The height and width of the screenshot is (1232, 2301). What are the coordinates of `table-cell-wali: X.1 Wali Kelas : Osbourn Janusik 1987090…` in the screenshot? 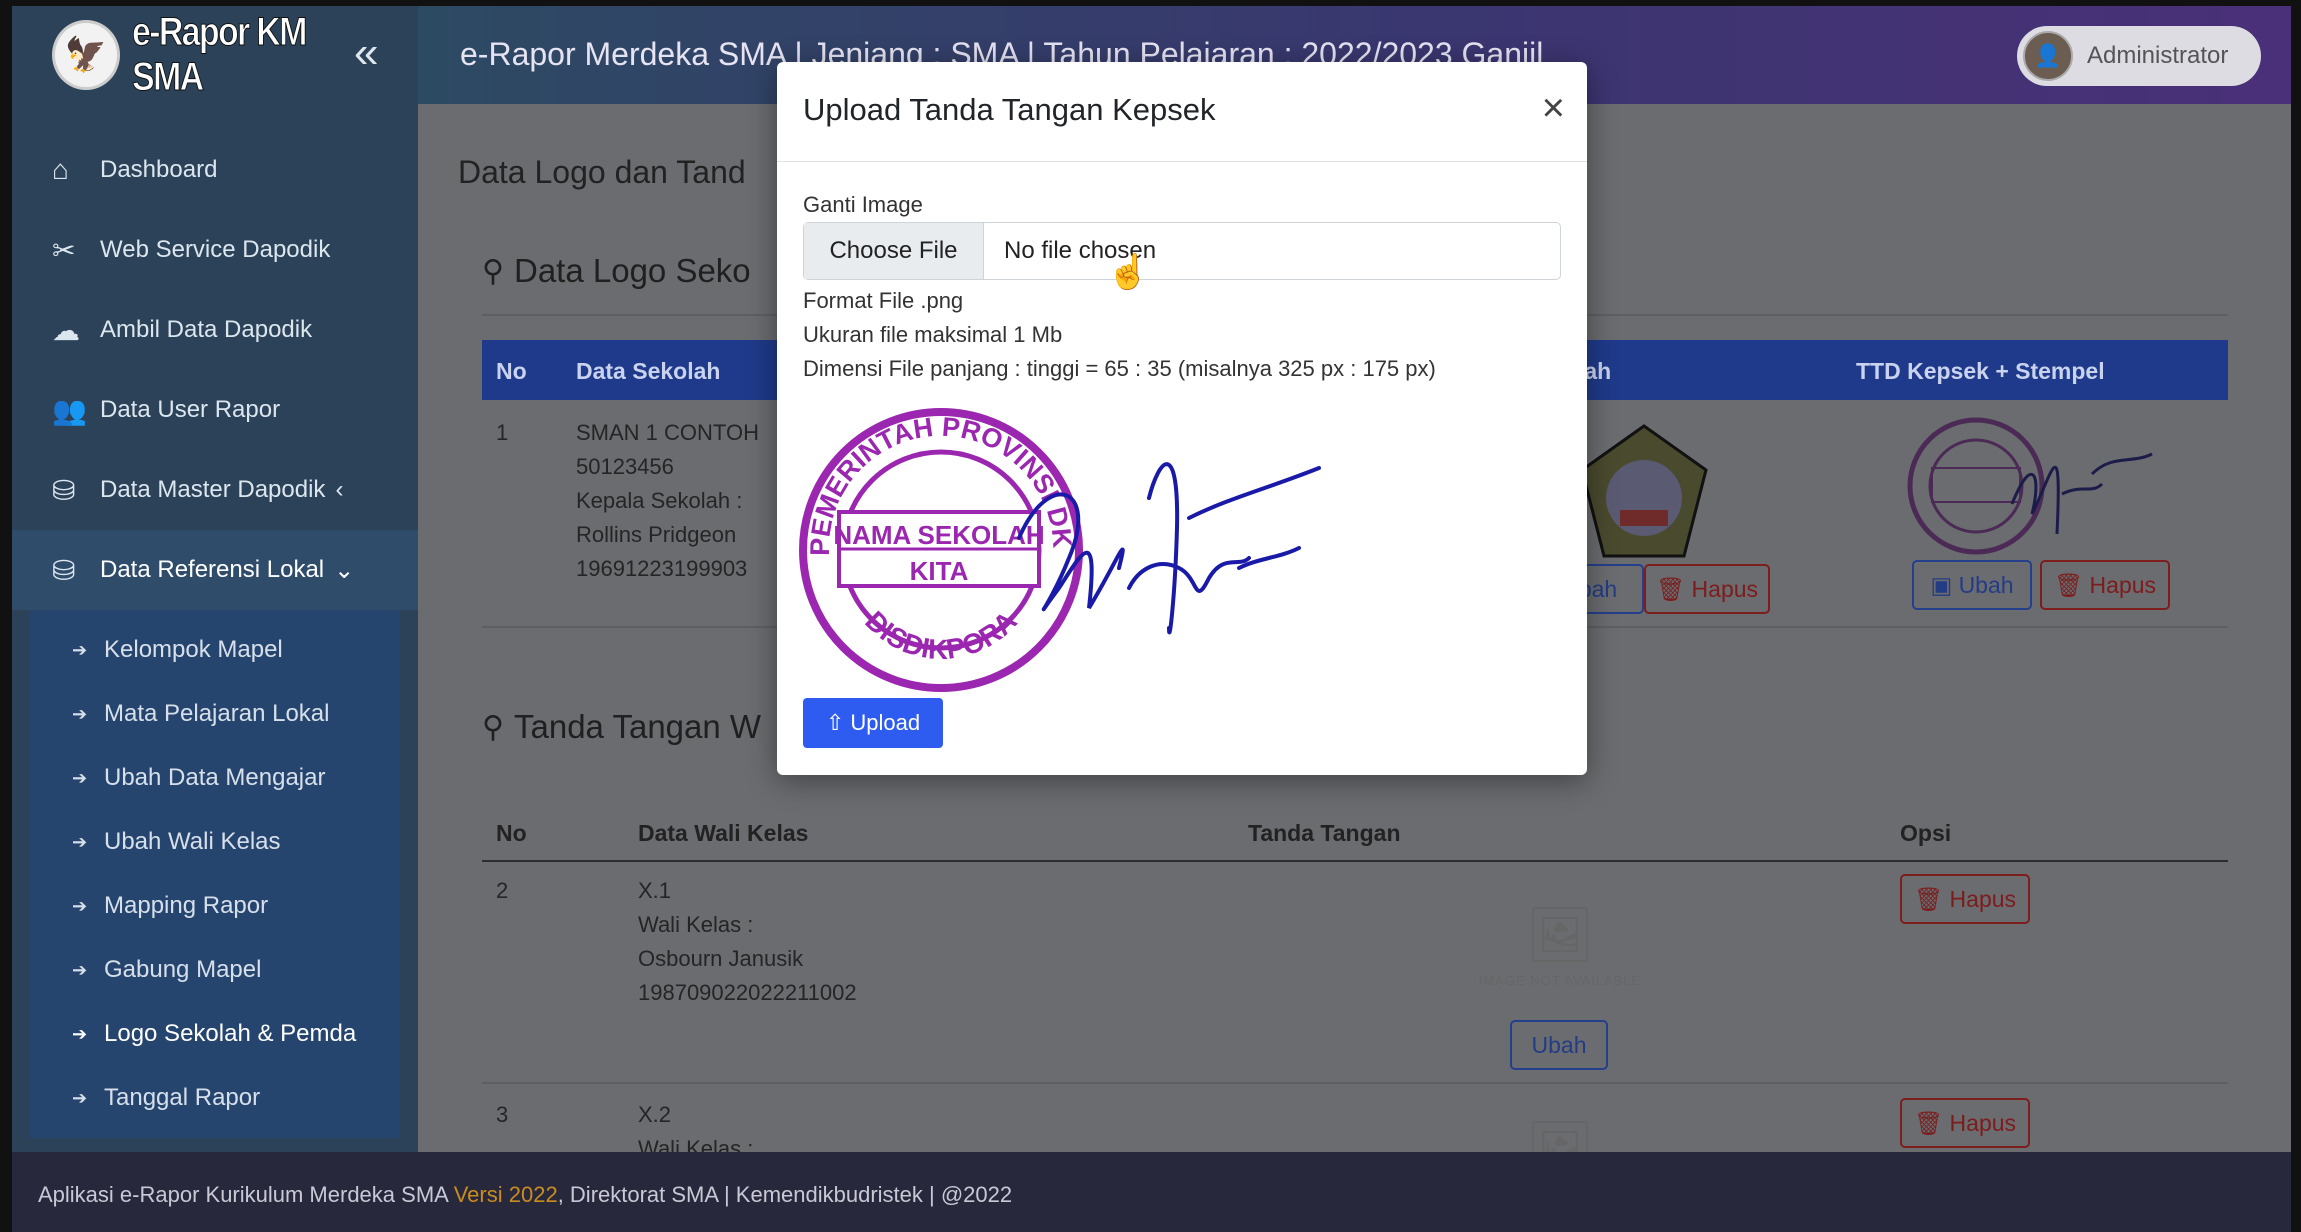 It's located at (747, 942).